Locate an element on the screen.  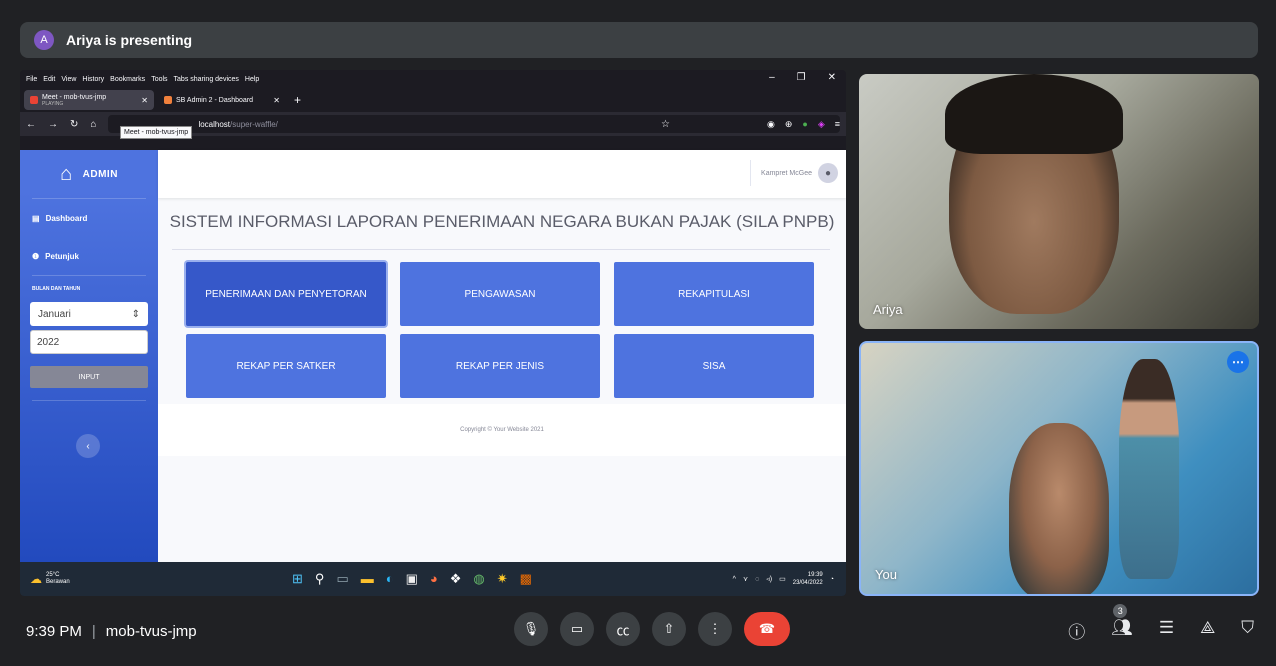
whatsapp-icon: ◍ is located at coordinates (478, 579).